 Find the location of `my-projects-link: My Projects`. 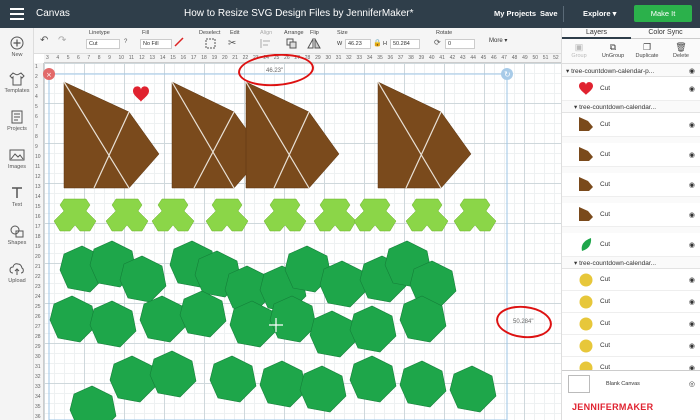

my-projects-link: My Projects is located at coordinates (515, 13).